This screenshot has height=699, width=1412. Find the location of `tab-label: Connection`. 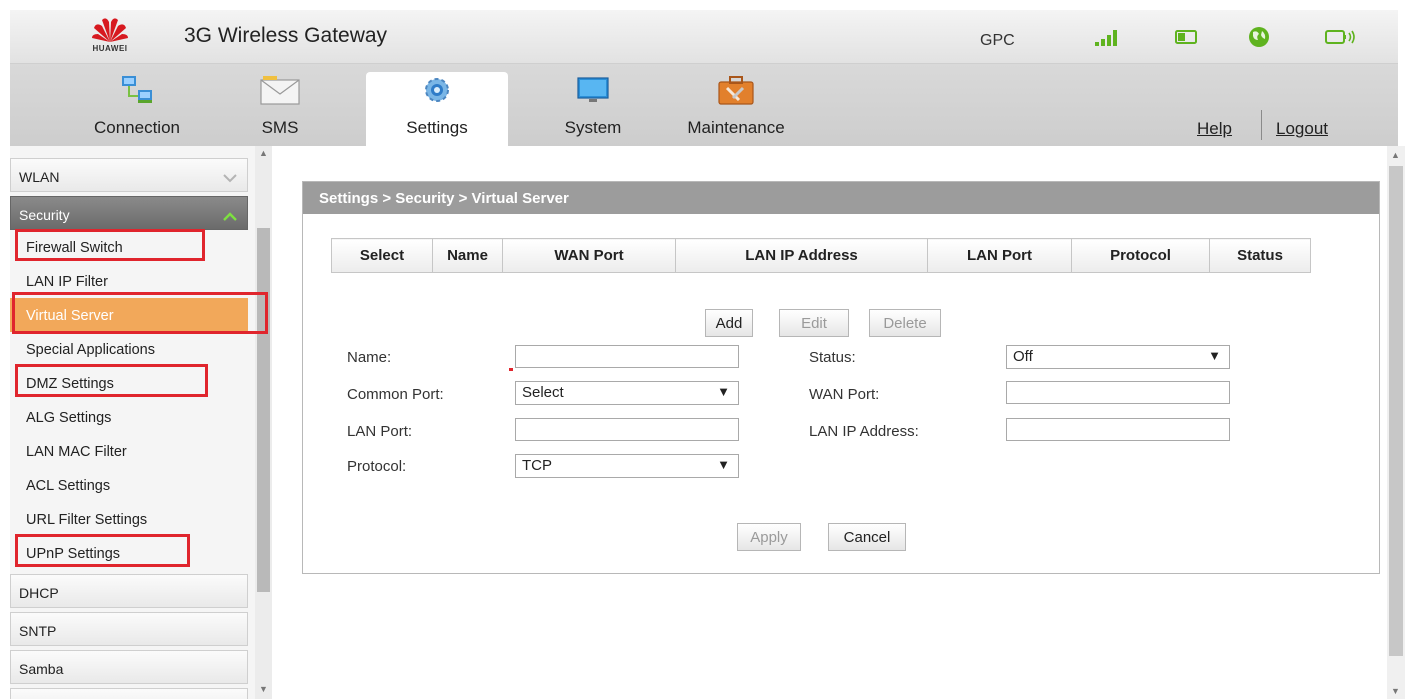

tab-label: Connection is located at coordinates (136, 127).